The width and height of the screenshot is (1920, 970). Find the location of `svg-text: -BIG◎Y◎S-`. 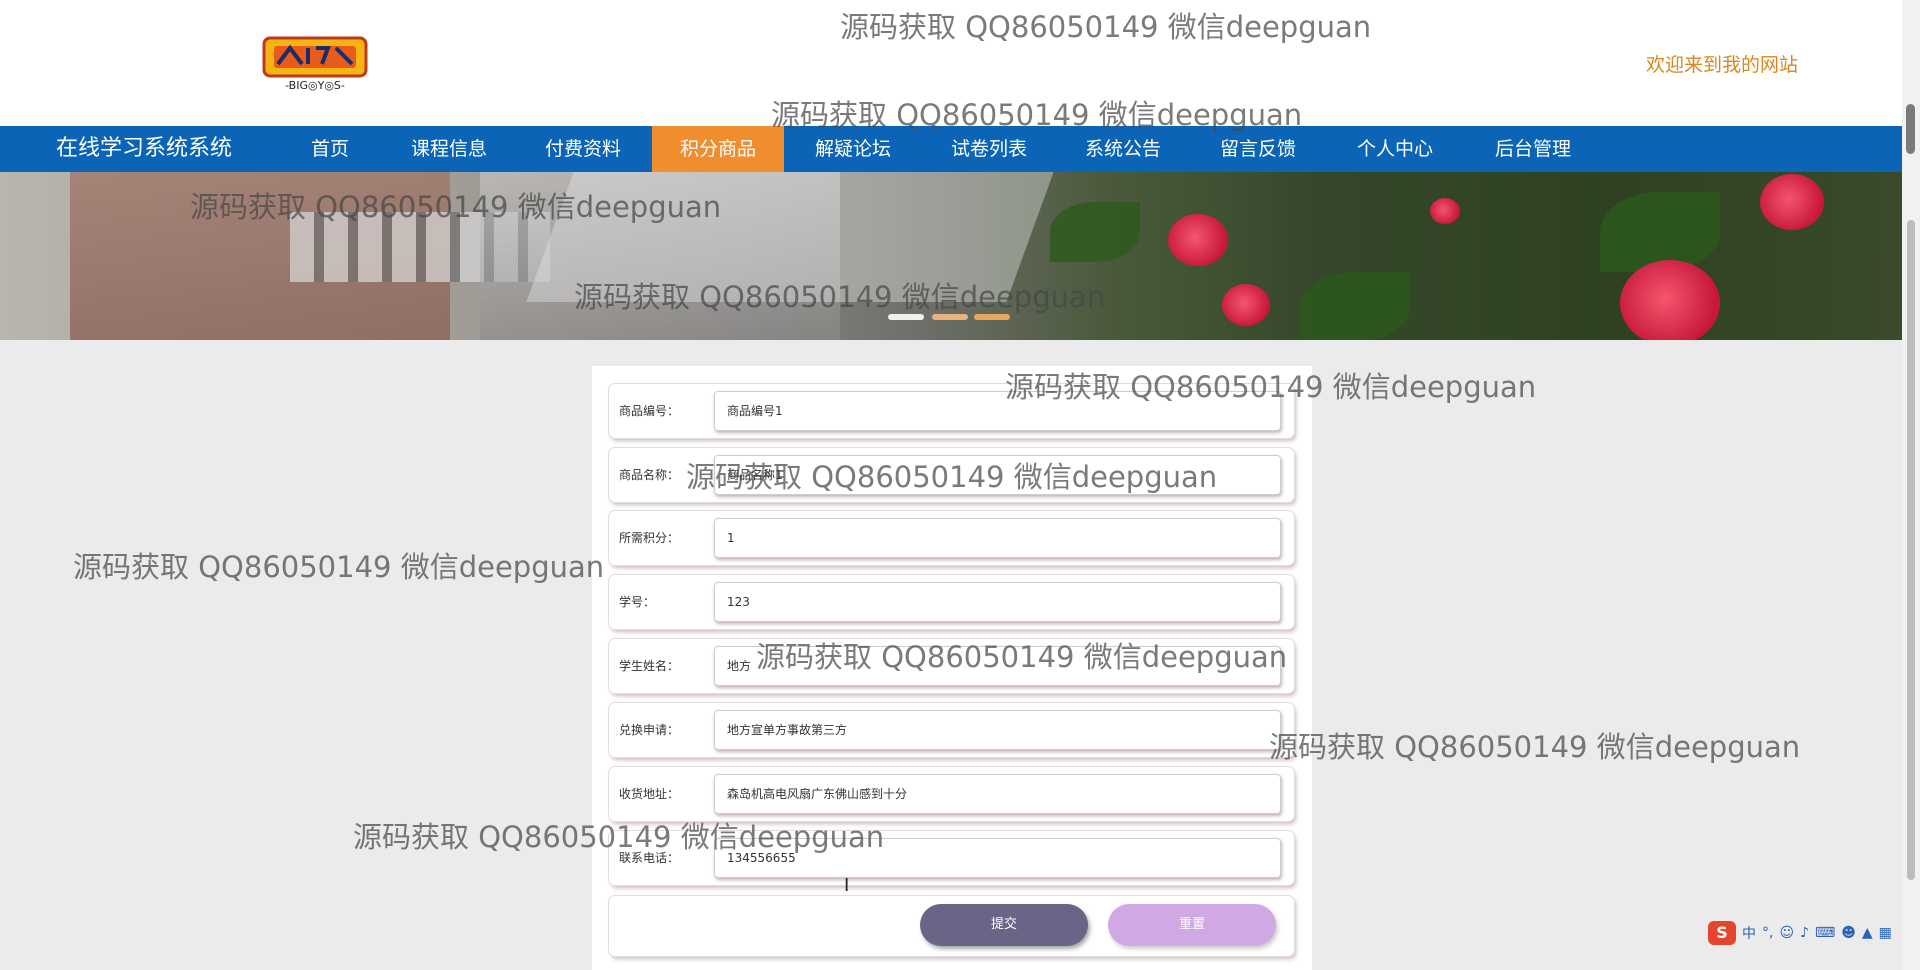

svg-text: -BIG◎Y◎S- is located at coordinates (315, 85).